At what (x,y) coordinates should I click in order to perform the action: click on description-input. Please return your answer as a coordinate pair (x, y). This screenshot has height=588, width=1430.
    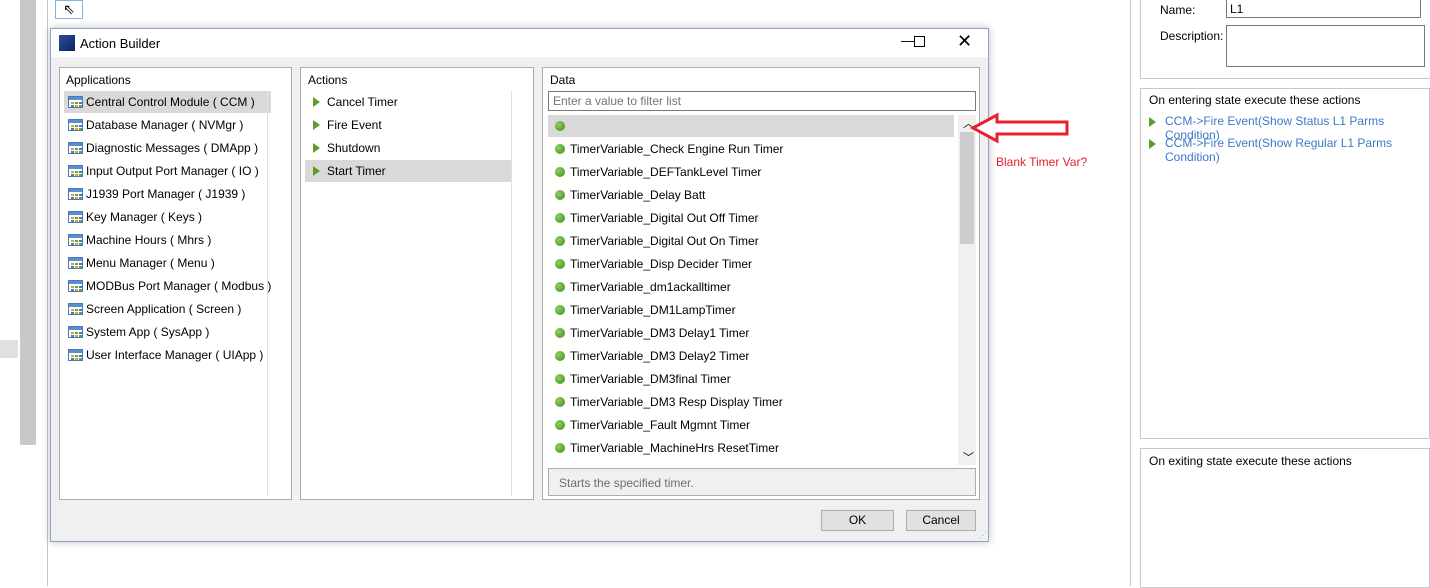
    Looking at the image, I should click on (1325, 46).